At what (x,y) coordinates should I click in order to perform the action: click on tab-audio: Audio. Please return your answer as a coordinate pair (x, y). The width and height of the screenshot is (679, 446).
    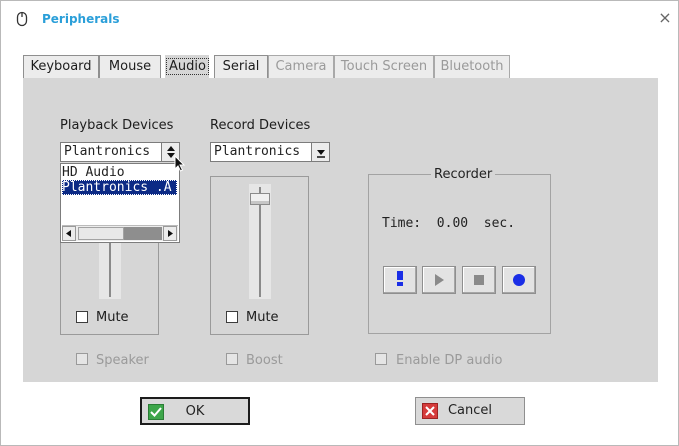
    Looking at the image, I should click on (187, 67).